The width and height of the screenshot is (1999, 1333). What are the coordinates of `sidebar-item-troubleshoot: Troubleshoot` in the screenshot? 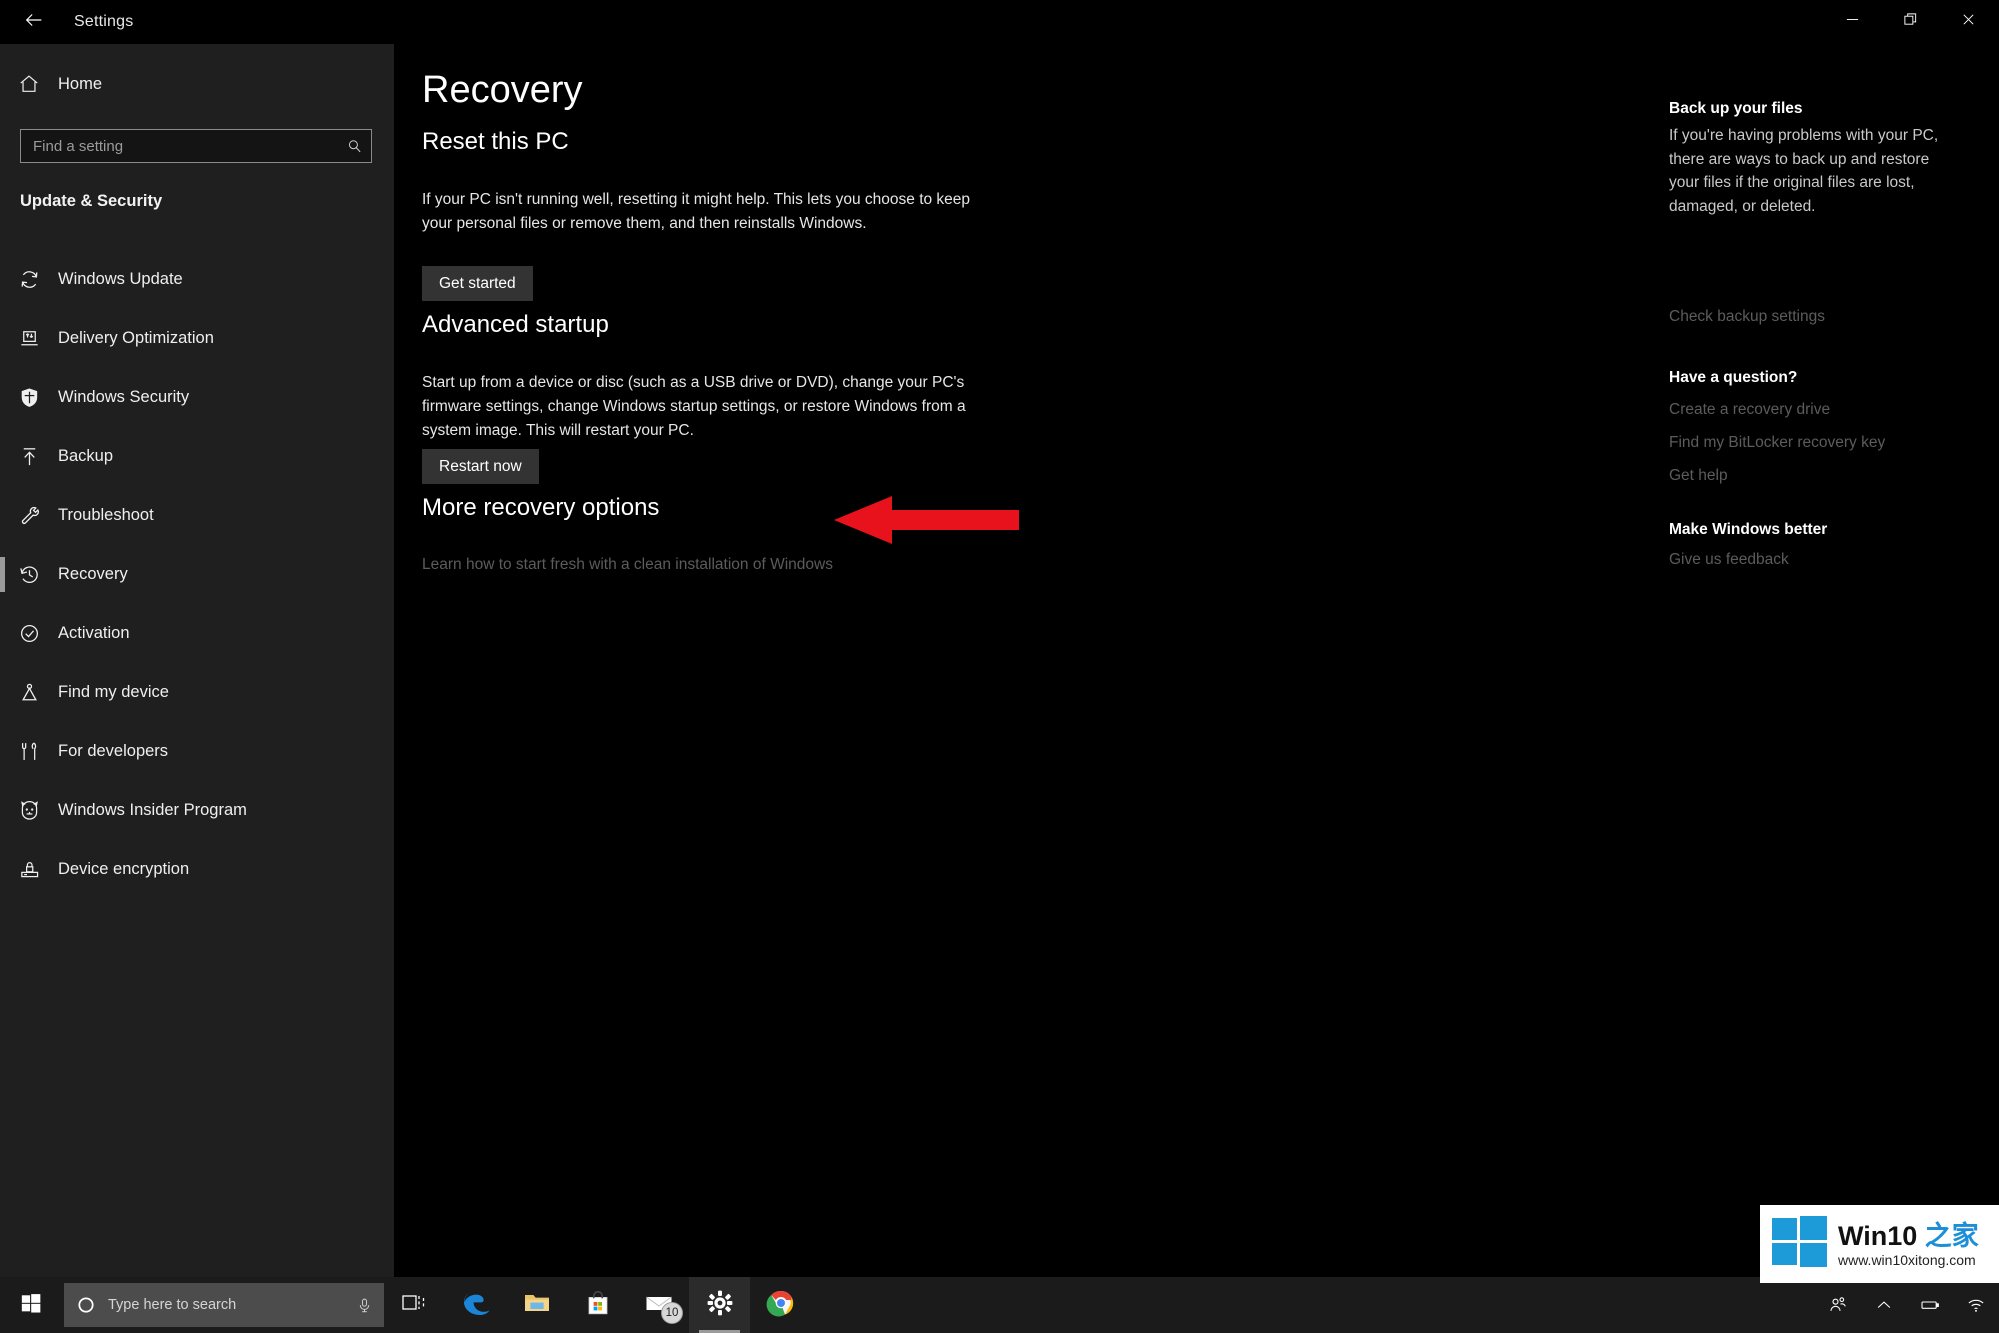 It's located at (197, 515).